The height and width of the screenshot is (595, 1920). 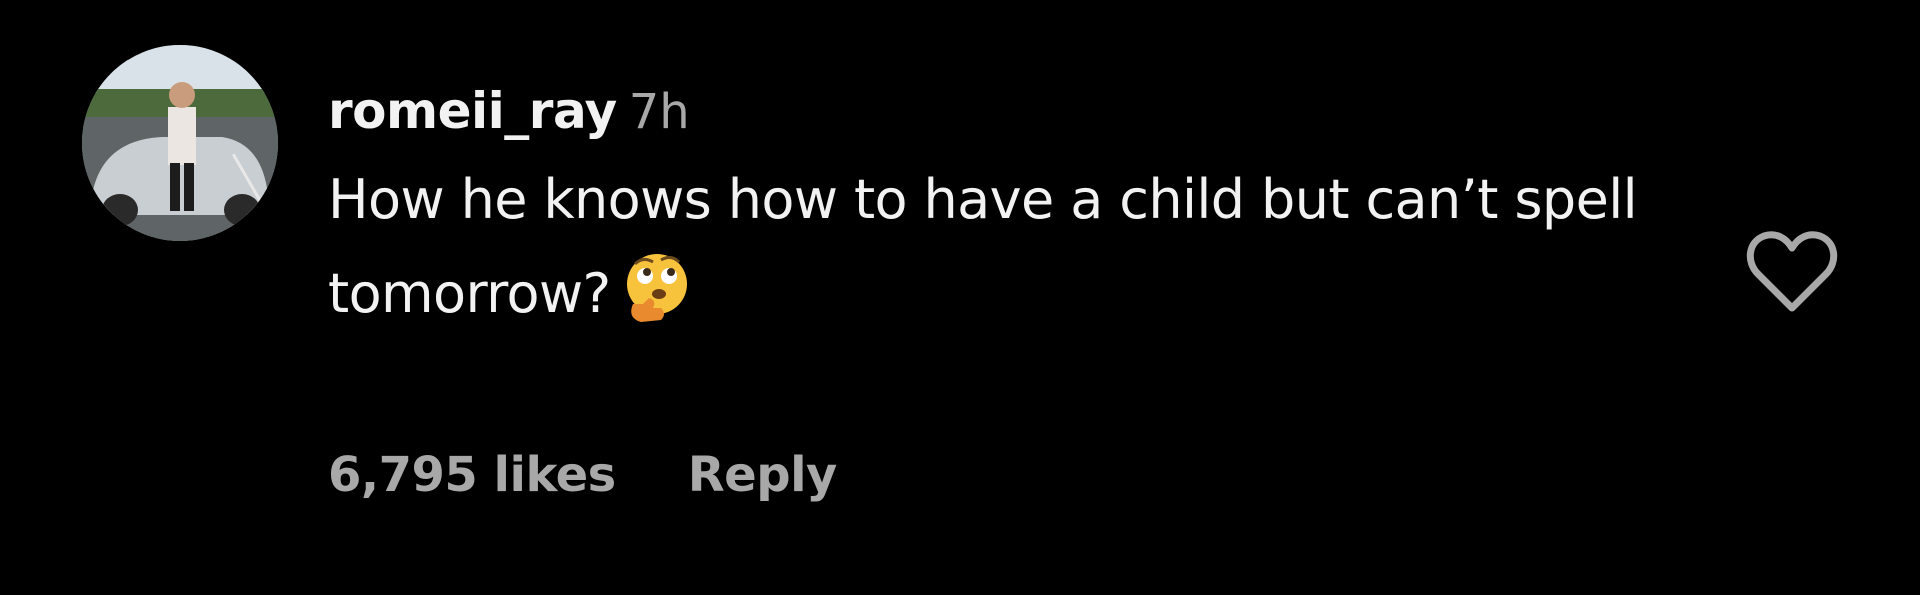 I want to click on avatar-photo, so click(x=180, y=143).